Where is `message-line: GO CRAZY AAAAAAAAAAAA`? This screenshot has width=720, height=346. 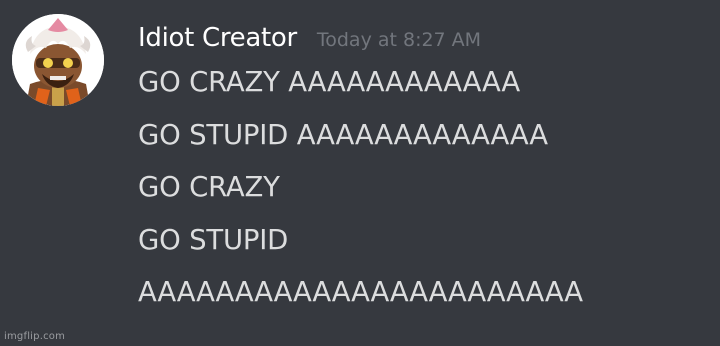
message-line: GO CRAZY AAAAAAAAAAAA is located at coordinates (329, 82).